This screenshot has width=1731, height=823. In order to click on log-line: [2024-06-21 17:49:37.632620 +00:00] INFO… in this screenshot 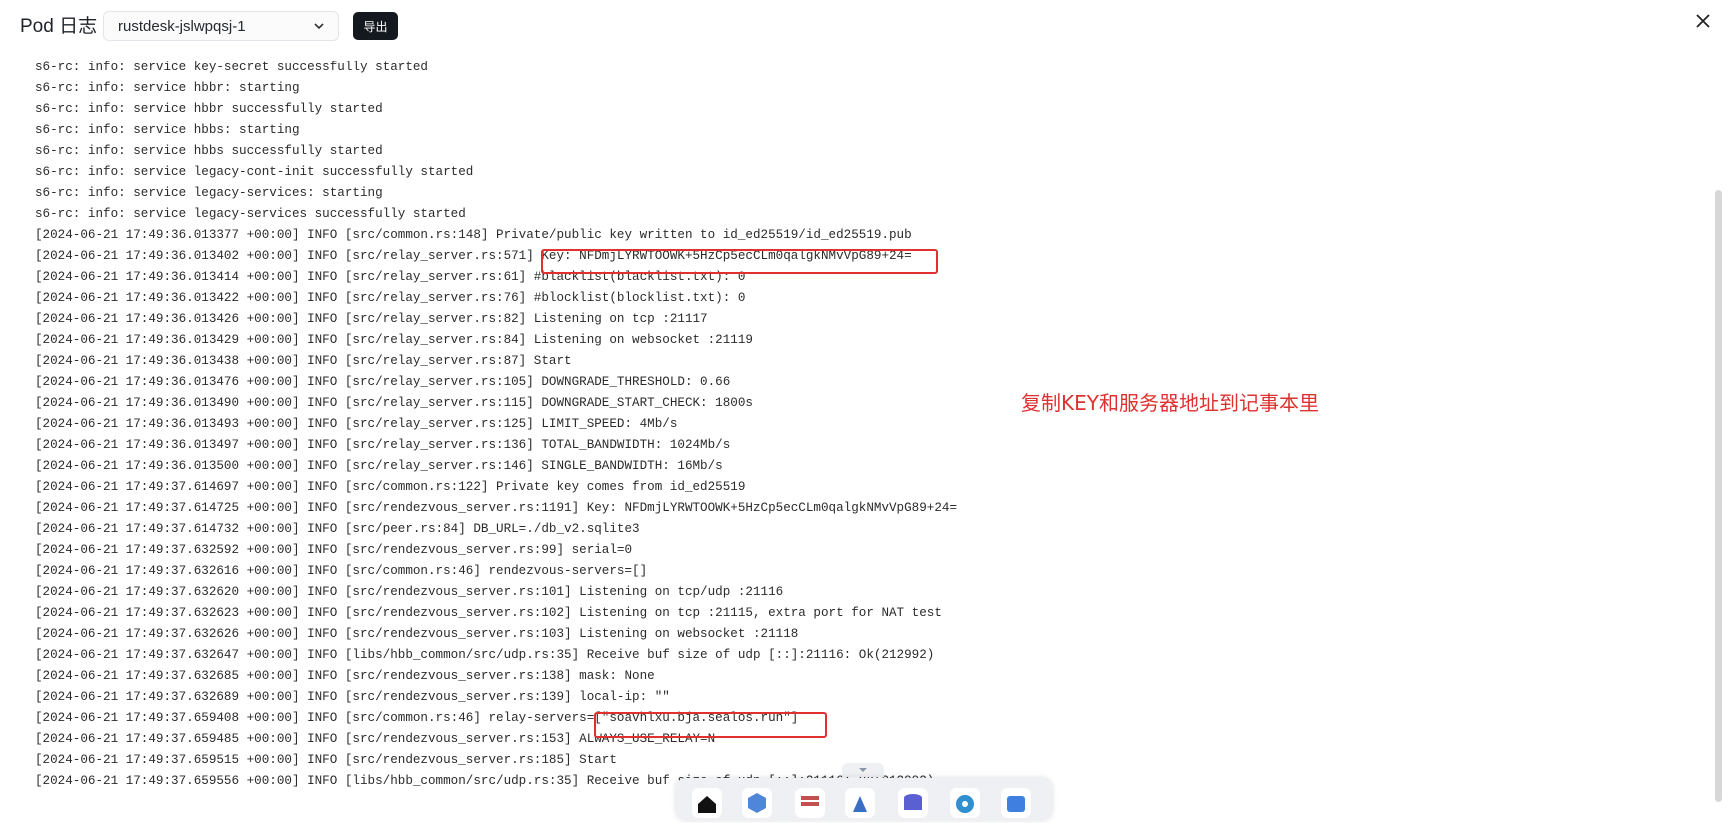, I will do `click(409, 592)`.